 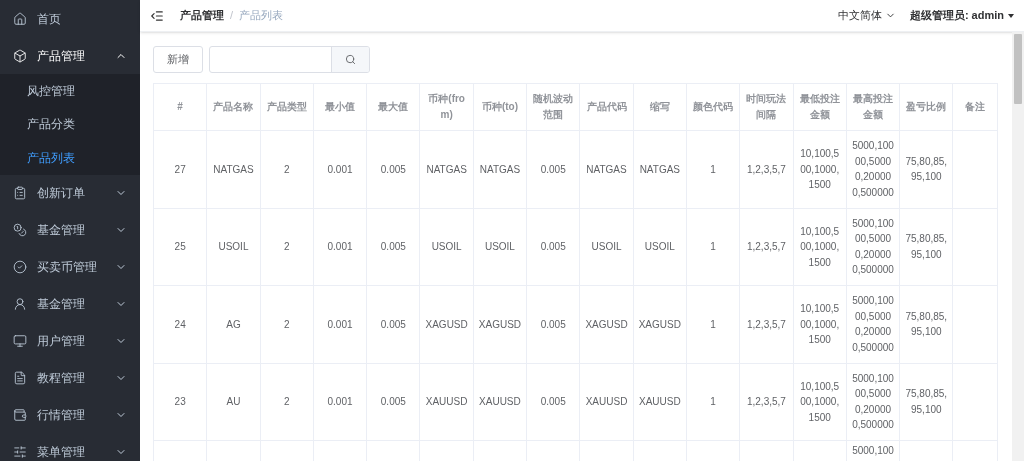 What do you see at coordinates (181, 107) in the screenshot?
I see `column-header: #` at bounding box center [181, 107].